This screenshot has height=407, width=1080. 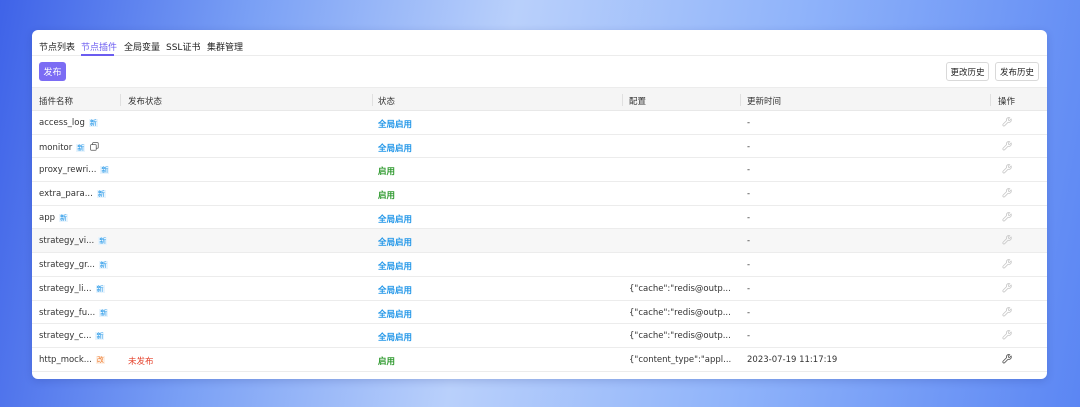 I want to click on tab-node-list: 节点列表, so click(x=57, y=46).